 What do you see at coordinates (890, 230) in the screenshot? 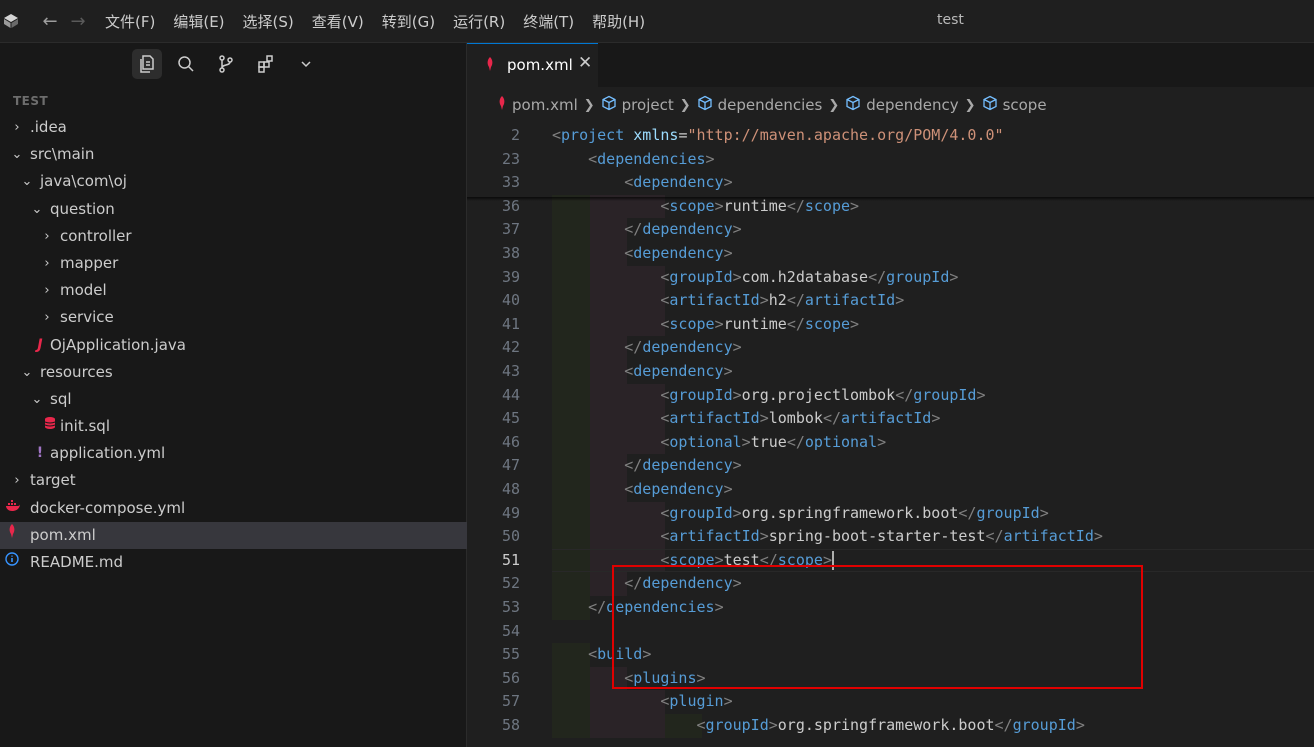
I see `code-line: 37 </dependency>` at bounding box center [890, 230].